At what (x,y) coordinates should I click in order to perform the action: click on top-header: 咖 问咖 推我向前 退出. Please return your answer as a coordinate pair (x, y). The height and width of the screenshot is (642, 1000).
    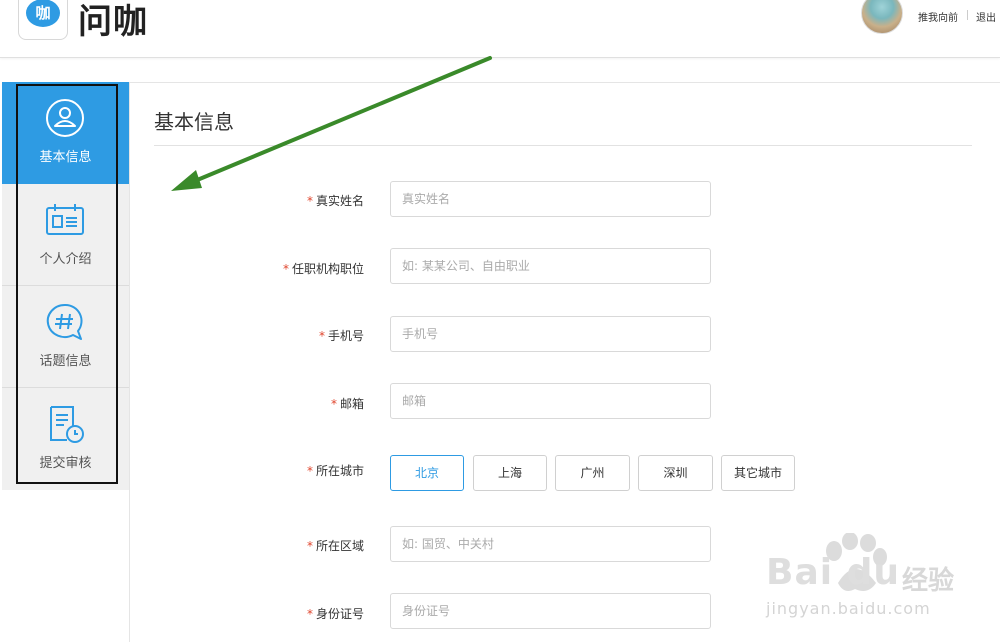
    Looking at the image, I should click on (500, 29).